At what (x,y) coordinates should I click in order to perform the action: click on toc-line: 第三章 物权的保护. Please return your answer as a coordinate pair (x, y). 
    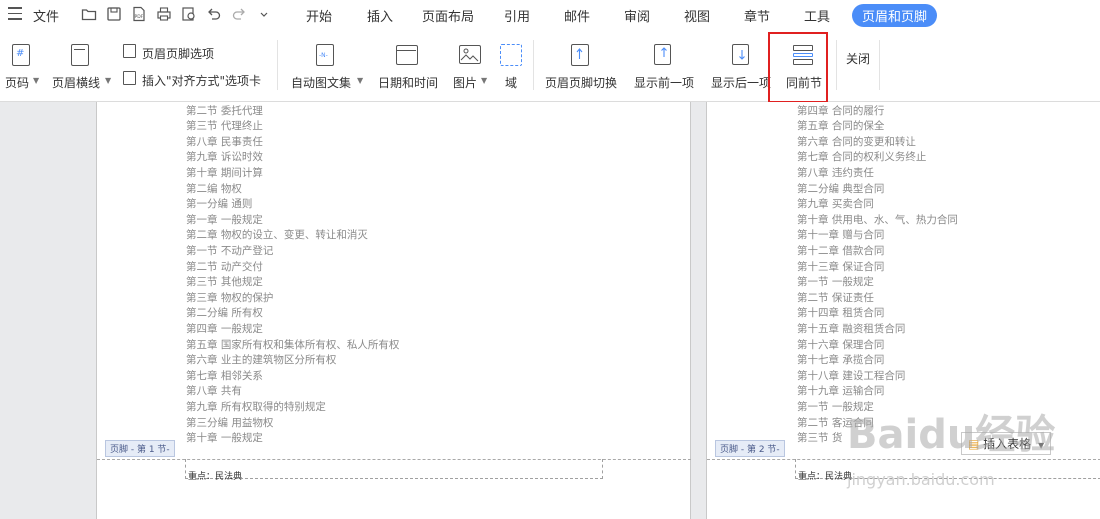
    Looking at the image, I should click on (230, 298).